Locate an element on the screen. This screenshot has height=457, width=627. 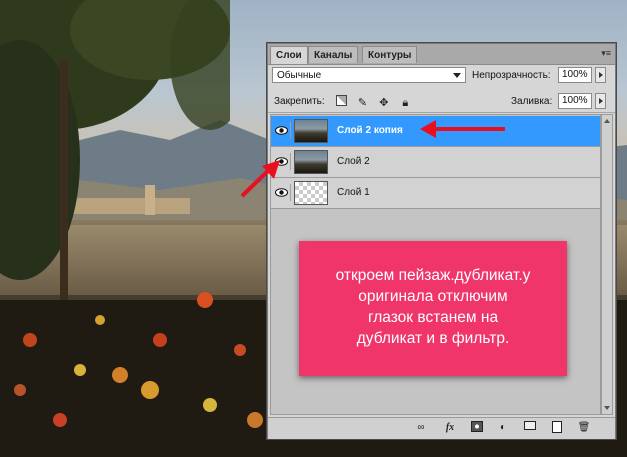
opacity-slider-arrow-icon is located at coordinates (600, 75).